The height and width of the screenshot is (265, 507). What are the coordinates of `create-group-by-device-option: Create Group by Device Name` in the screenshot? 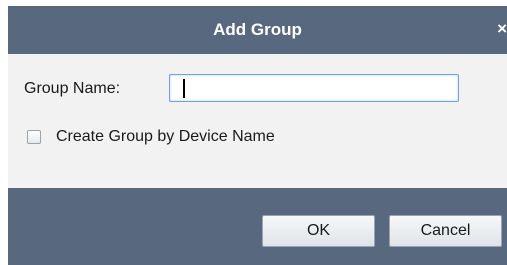 It's located at (151, 137).